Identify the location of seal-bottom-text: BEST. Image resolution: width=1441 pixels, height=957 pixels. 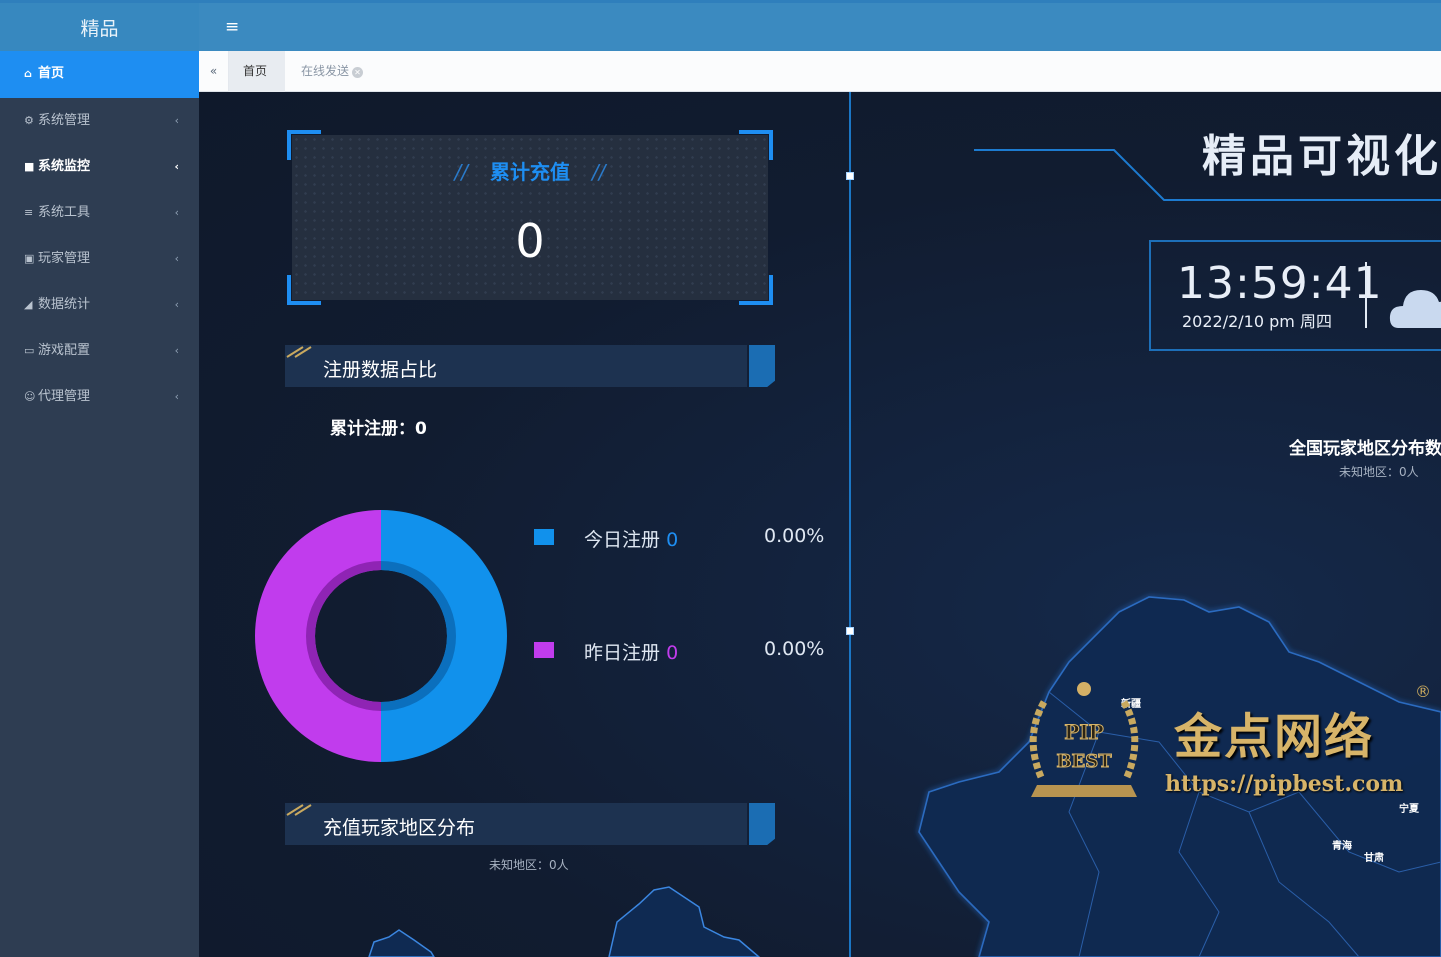
(1084, 761).